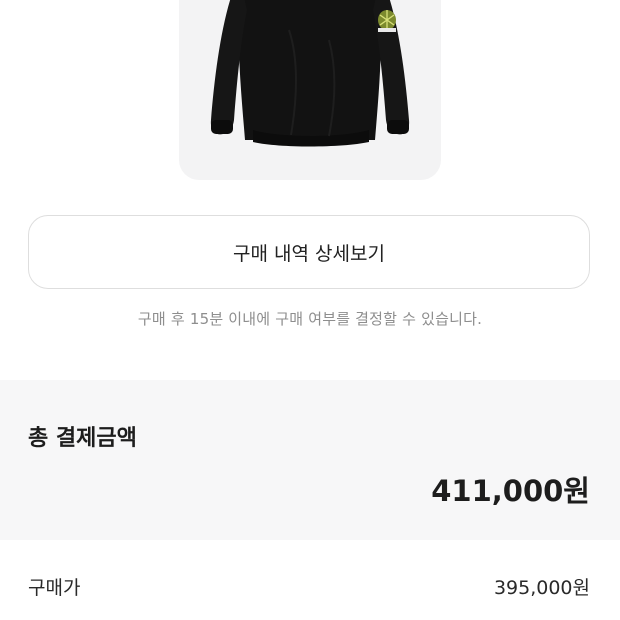 Image resolution: width=620 pixels, height=620 pixels. Describe the element at coordinates (541, 588) in the screenshot. I see `purchase-price-value: 395,000원` at that location.